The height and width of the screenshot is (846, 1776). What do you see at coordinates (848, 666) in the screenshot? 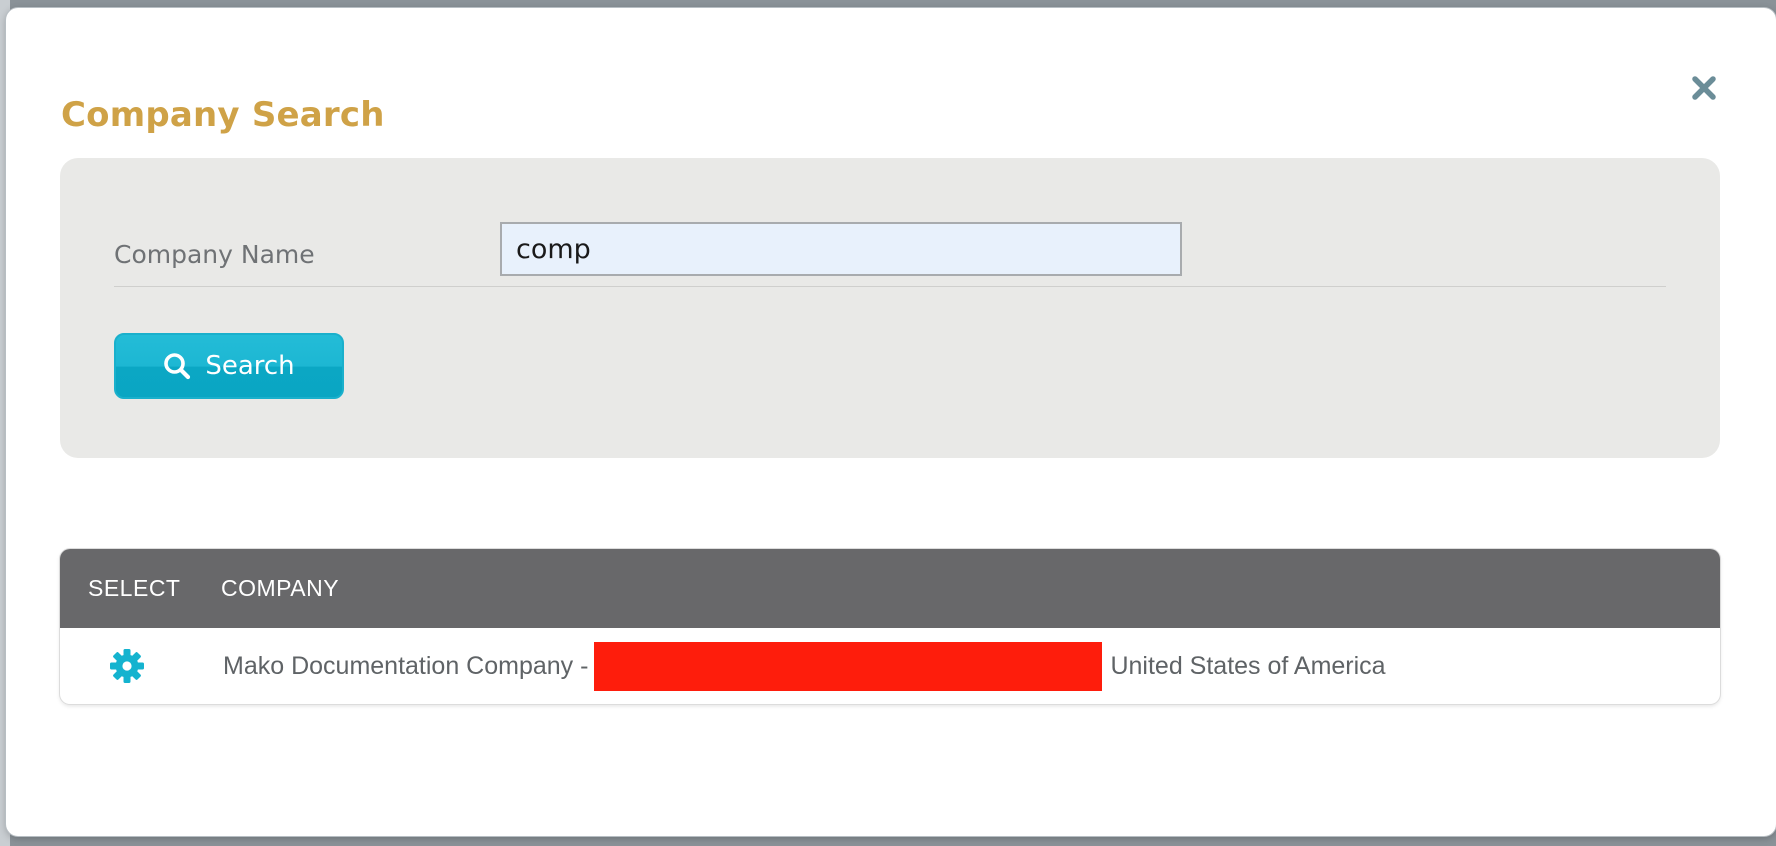
I see `redacted-block` at bounding box center [848, 666].